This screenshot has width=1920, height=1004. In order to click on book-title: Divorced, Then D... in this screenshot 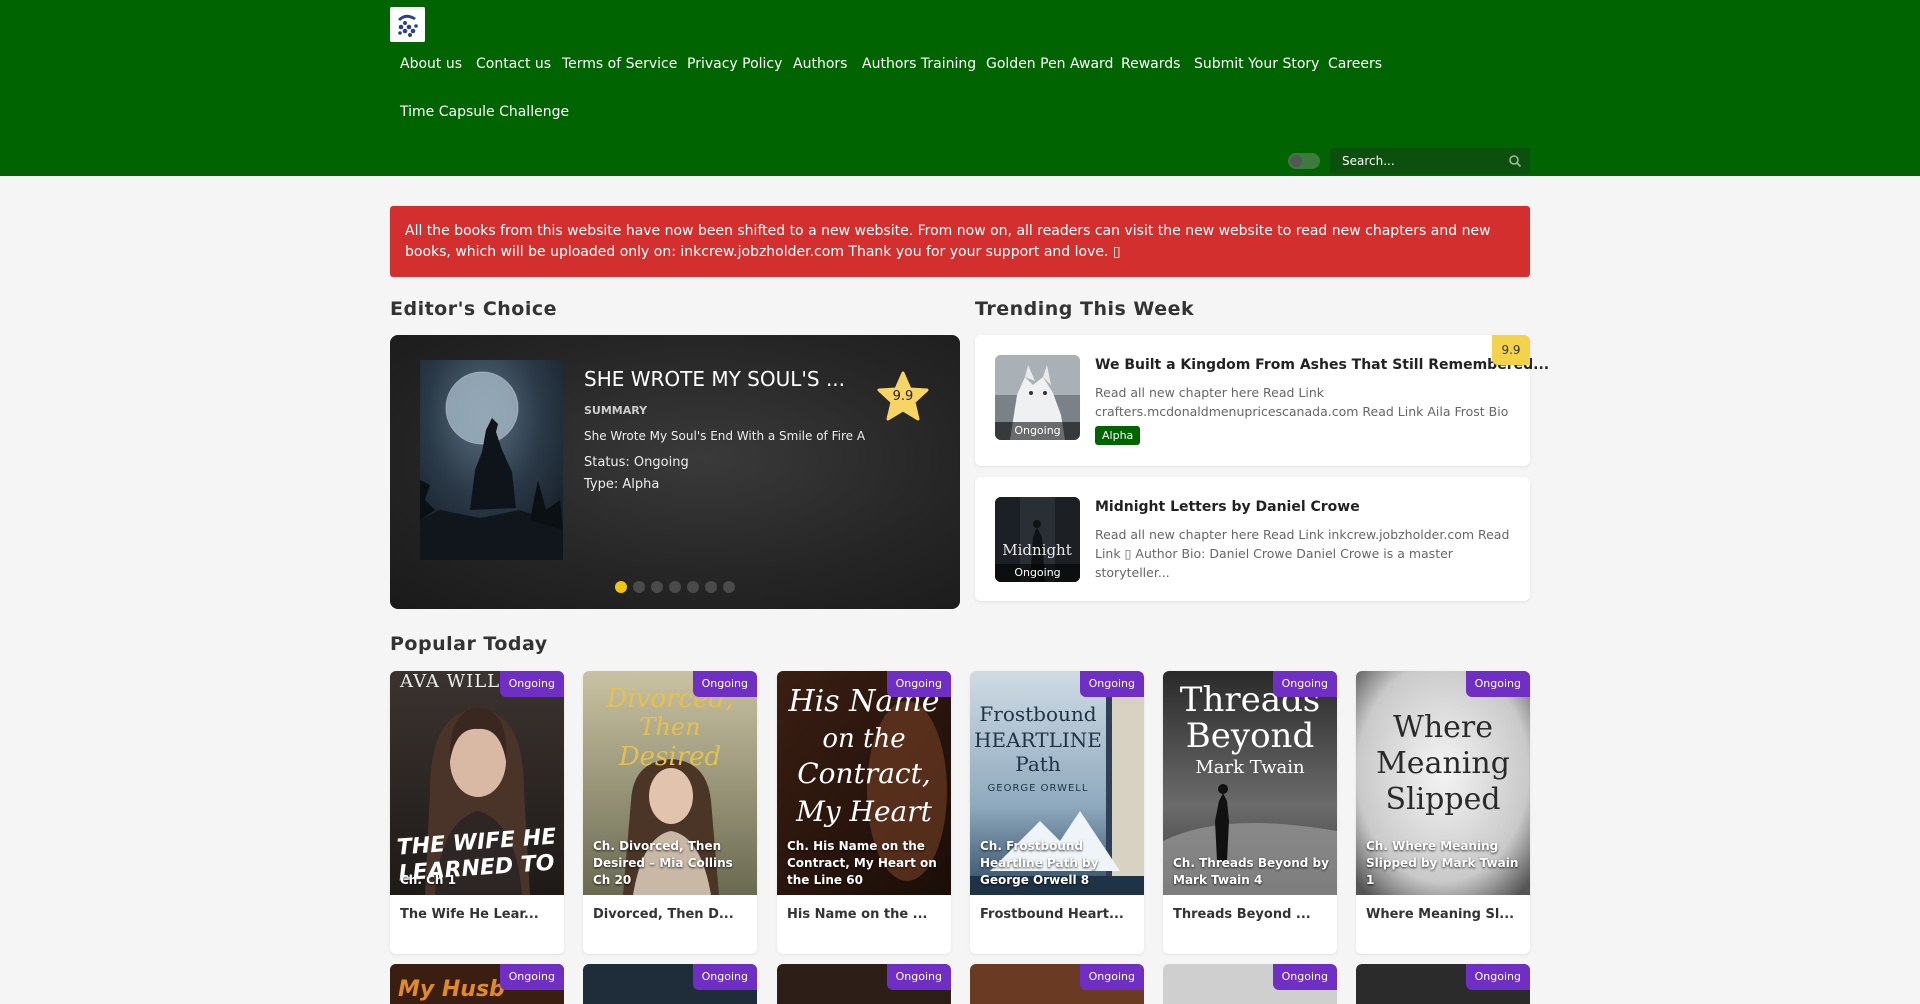, I will do `click(663, 914)`.